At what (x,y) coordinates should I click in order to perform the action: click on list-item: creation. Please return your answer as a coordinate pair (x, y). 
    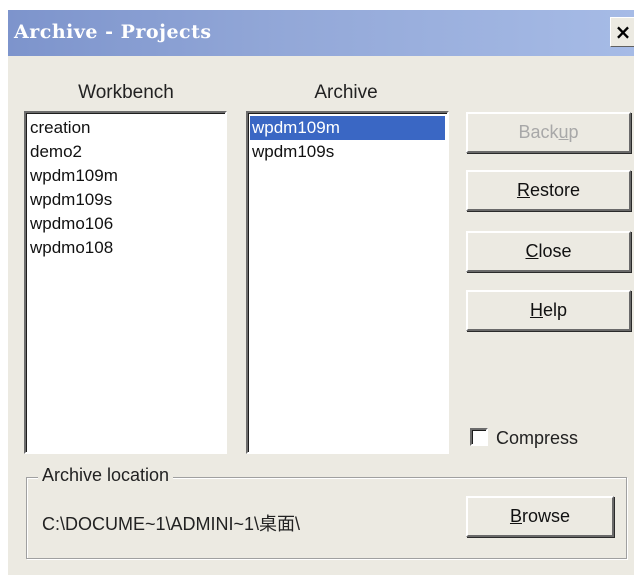
    Looking at the image, I should click on (125, 128).